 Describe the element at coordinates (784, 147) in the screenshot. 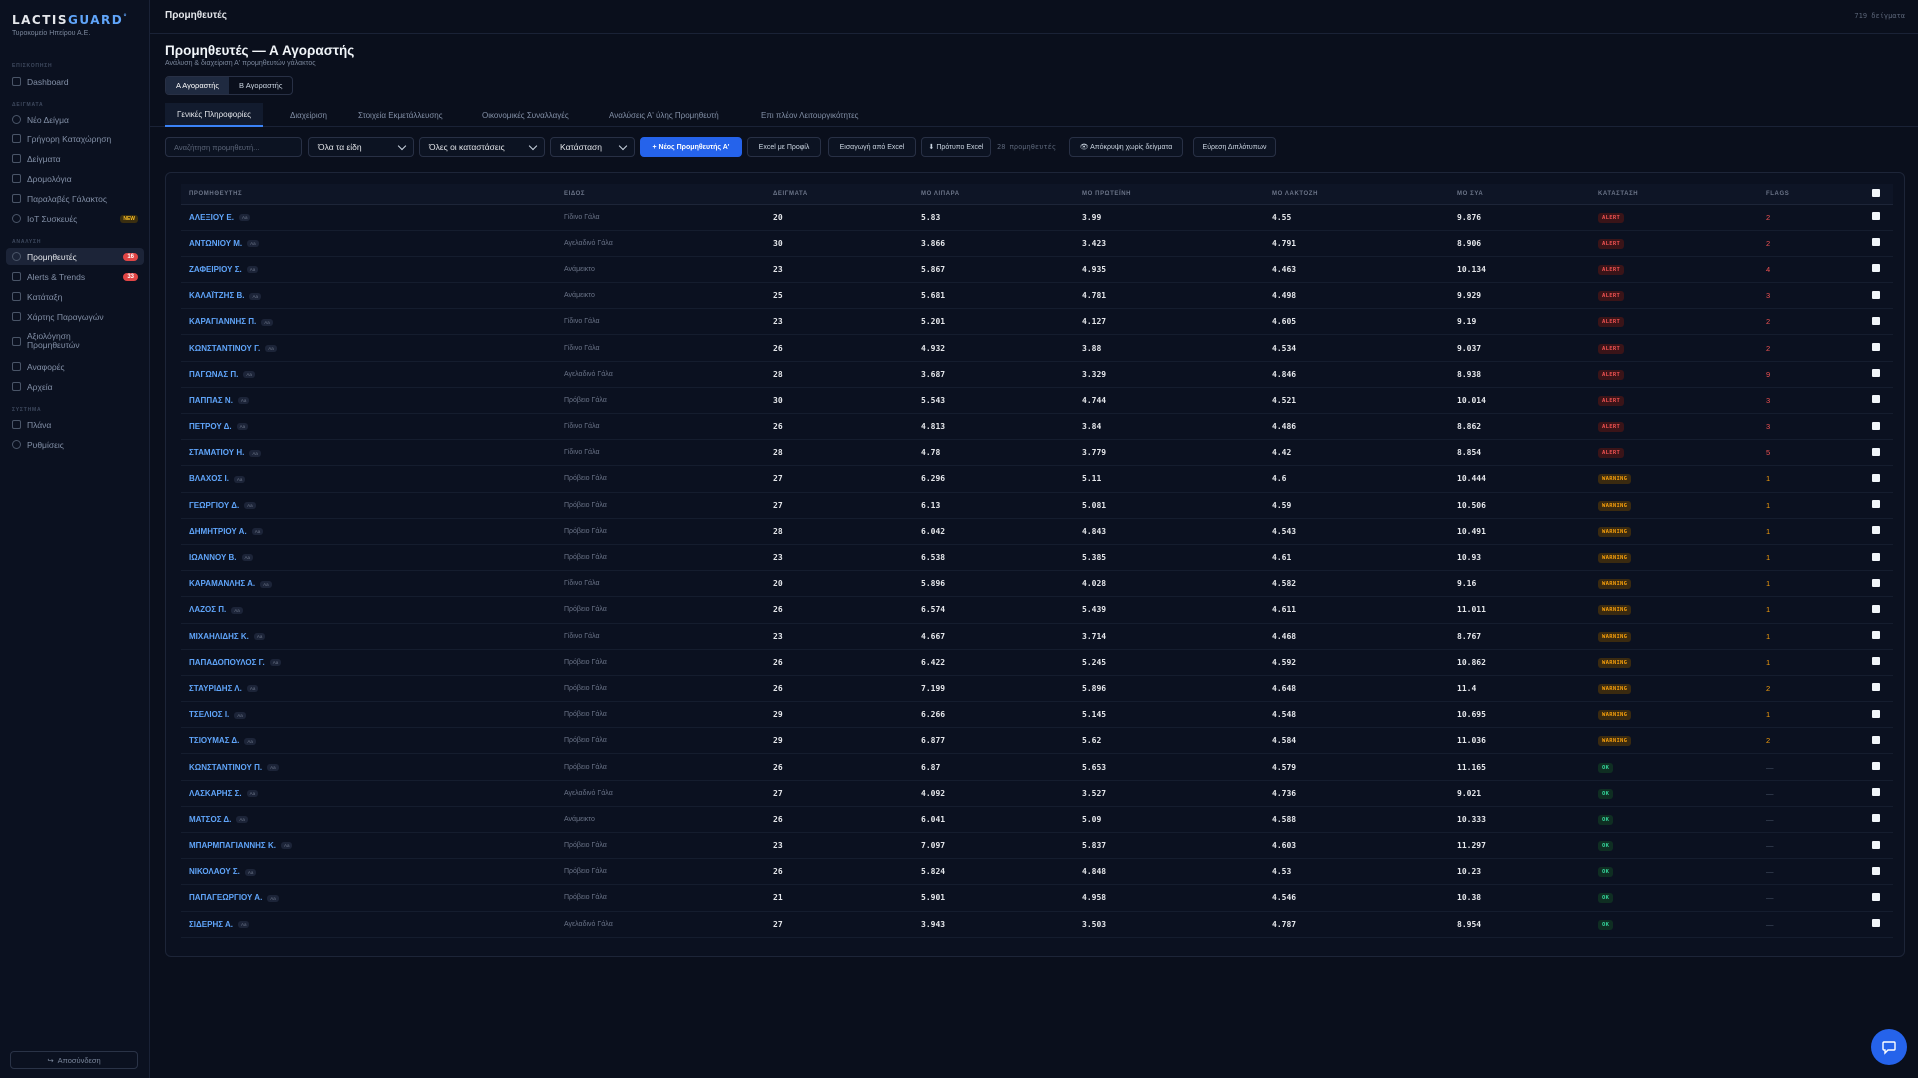

I see `excel-profile-button: Excel με Προφίλ` at that location.